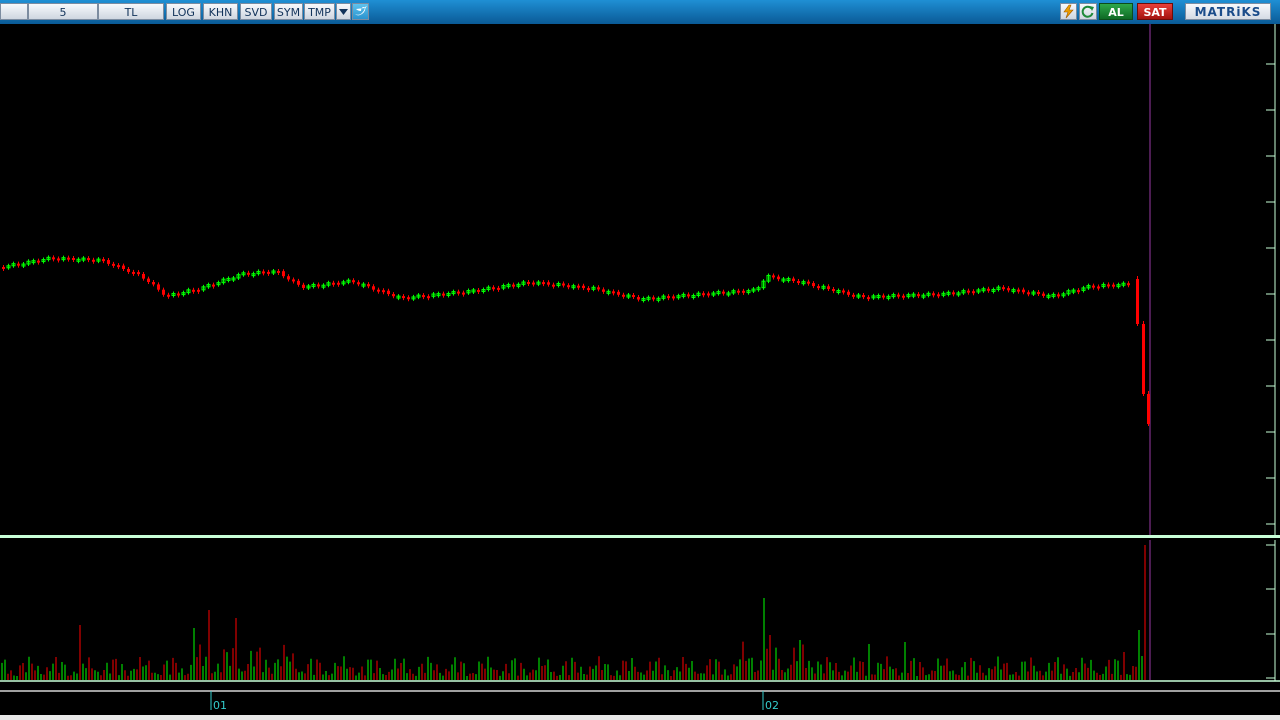  I want to click on refresh-button, so click(1088, 11).